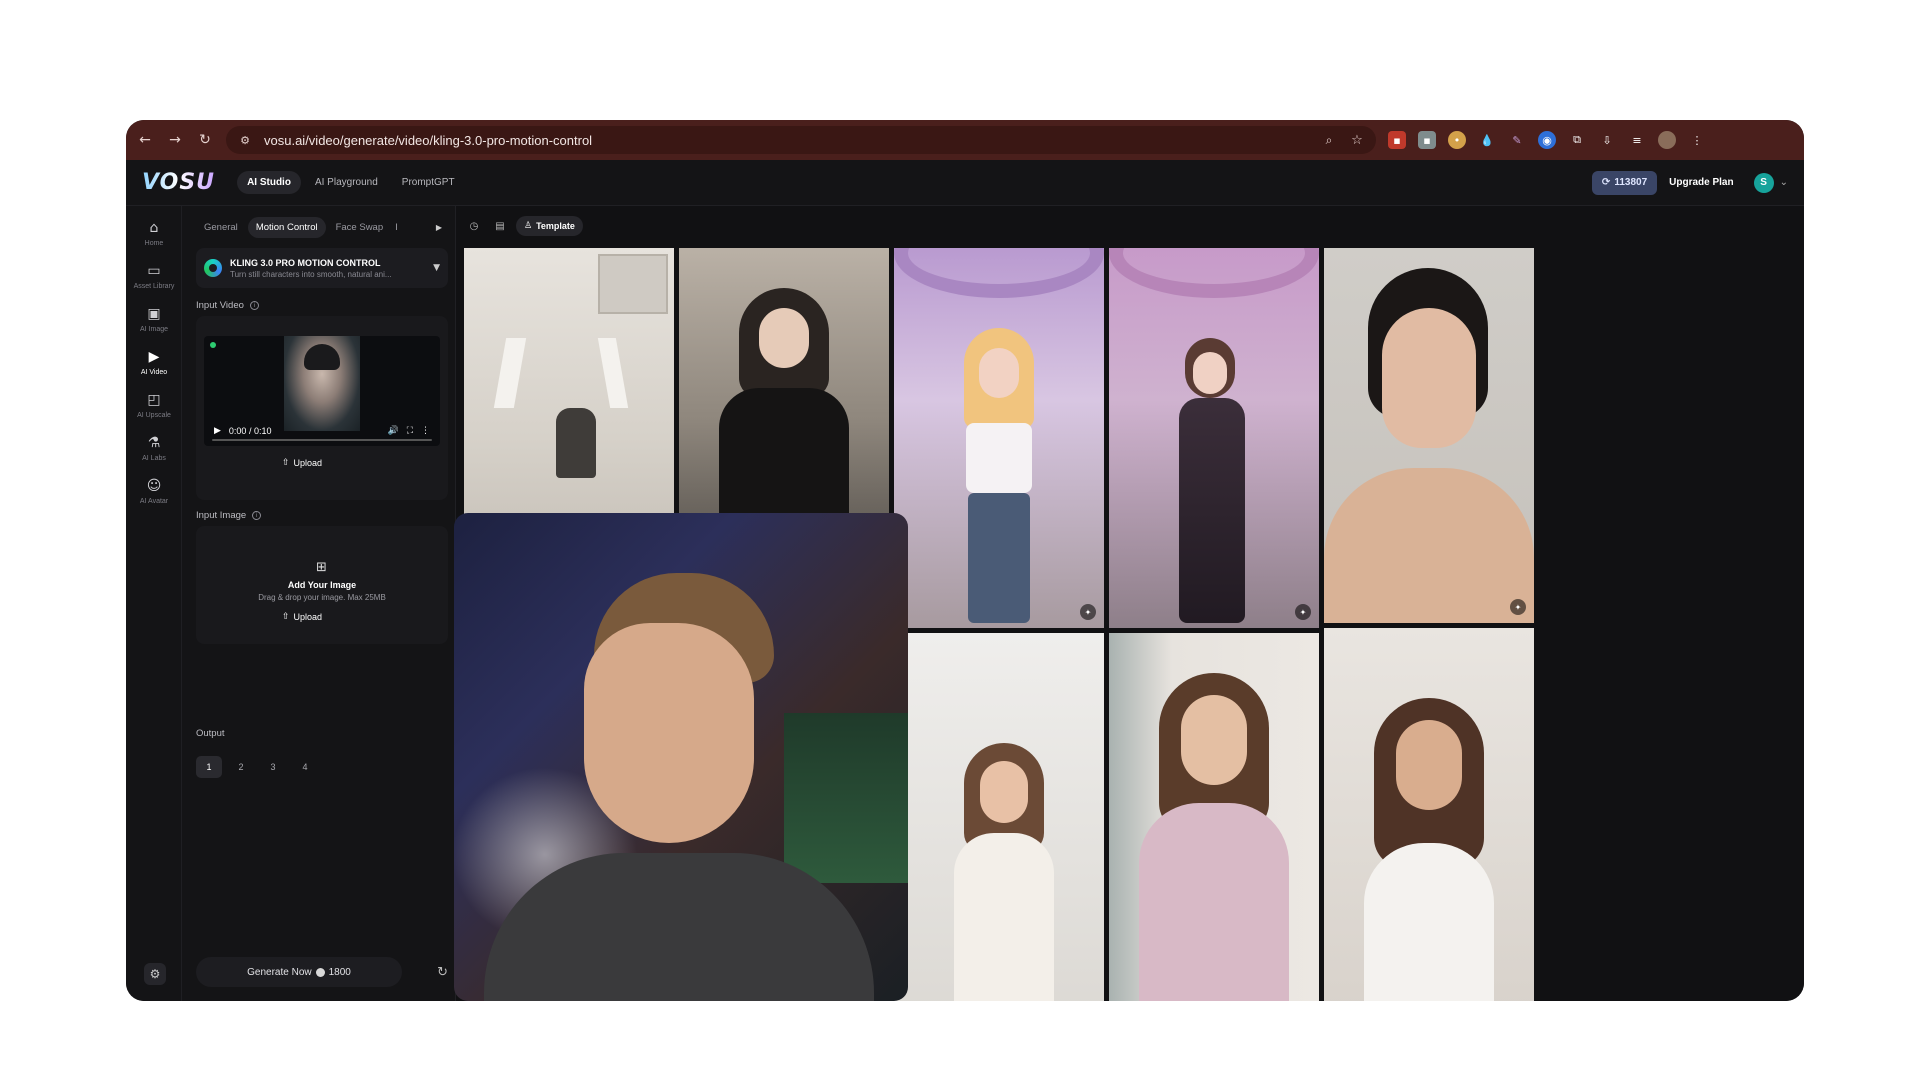  I want to click on extension-drop-icon: 💧, so click(1487, 140).